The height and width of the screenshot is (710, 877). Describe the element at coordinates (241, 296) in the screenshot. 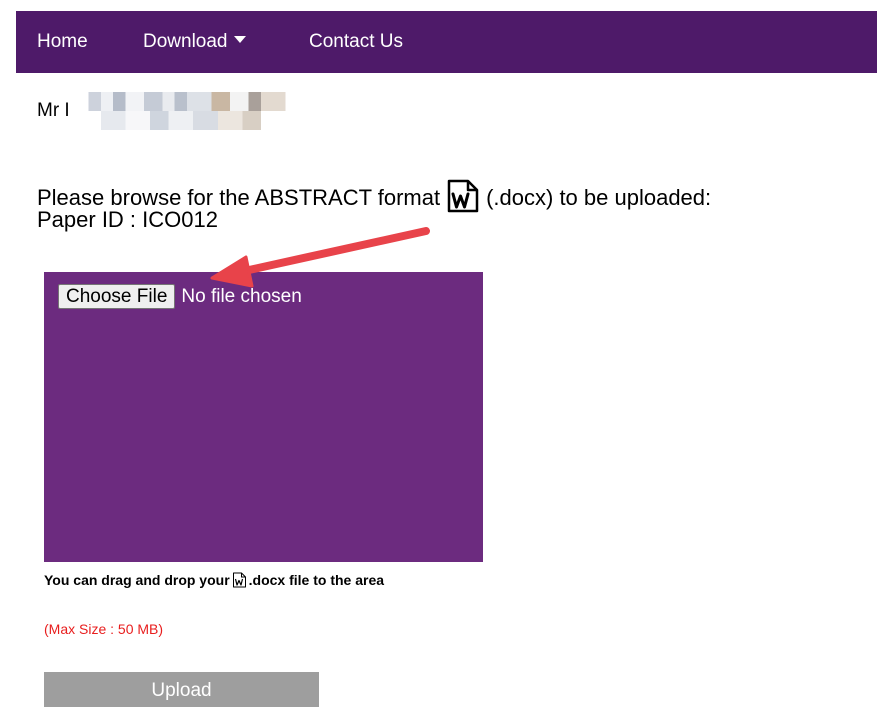

I see `file-status-text: No file chosen` at that location.